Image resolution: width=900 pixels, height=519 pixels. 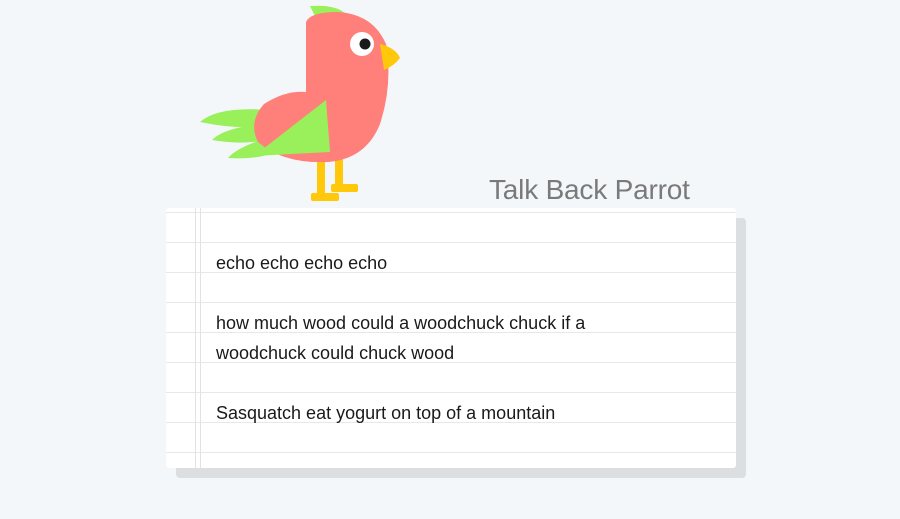 I want to click on app-title: Talk Back Parrot, so click(x=589, y=189).